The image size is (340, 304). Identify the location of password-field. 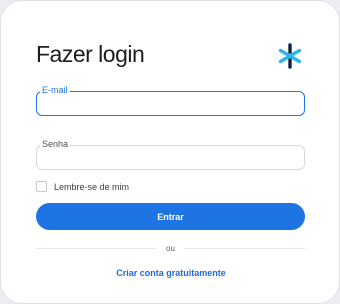
(170, 157).